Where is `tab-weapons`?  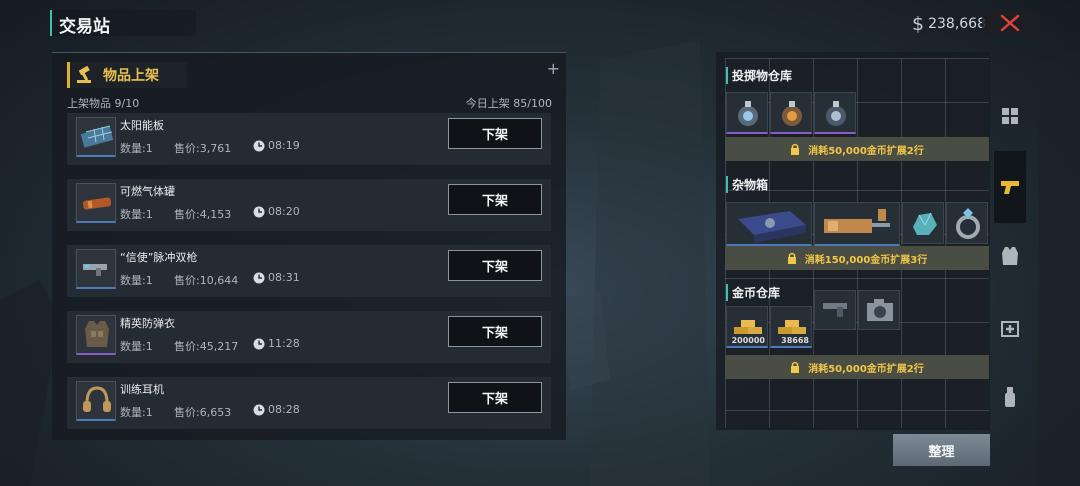 tab-weapons is located at coordinates (1010, 187).